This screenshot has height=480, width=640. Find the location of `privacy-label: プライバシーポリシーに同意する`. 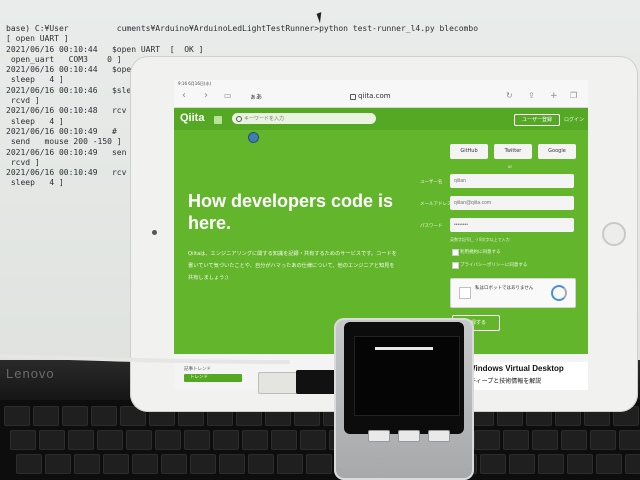

privacy-label: プライバシーポリシーに同意する is located at coordinates (494, 265).